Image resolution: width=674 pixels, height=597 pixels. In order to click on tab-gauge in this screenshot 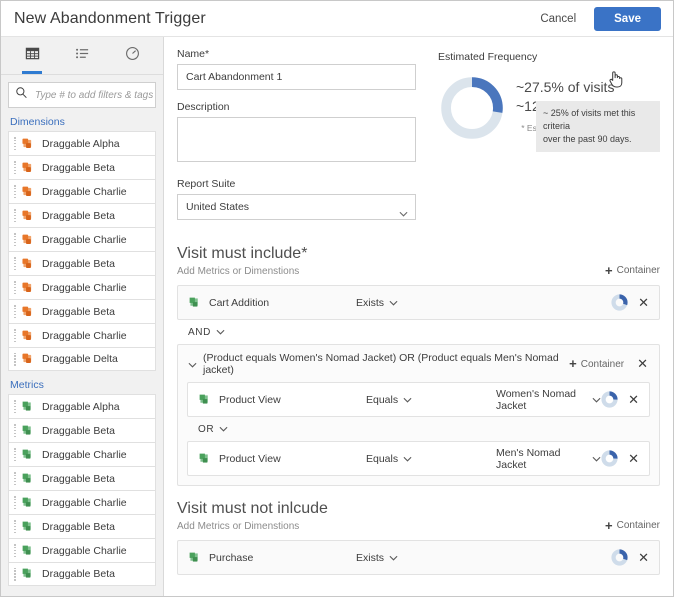, I will do `click(132, 56)`.